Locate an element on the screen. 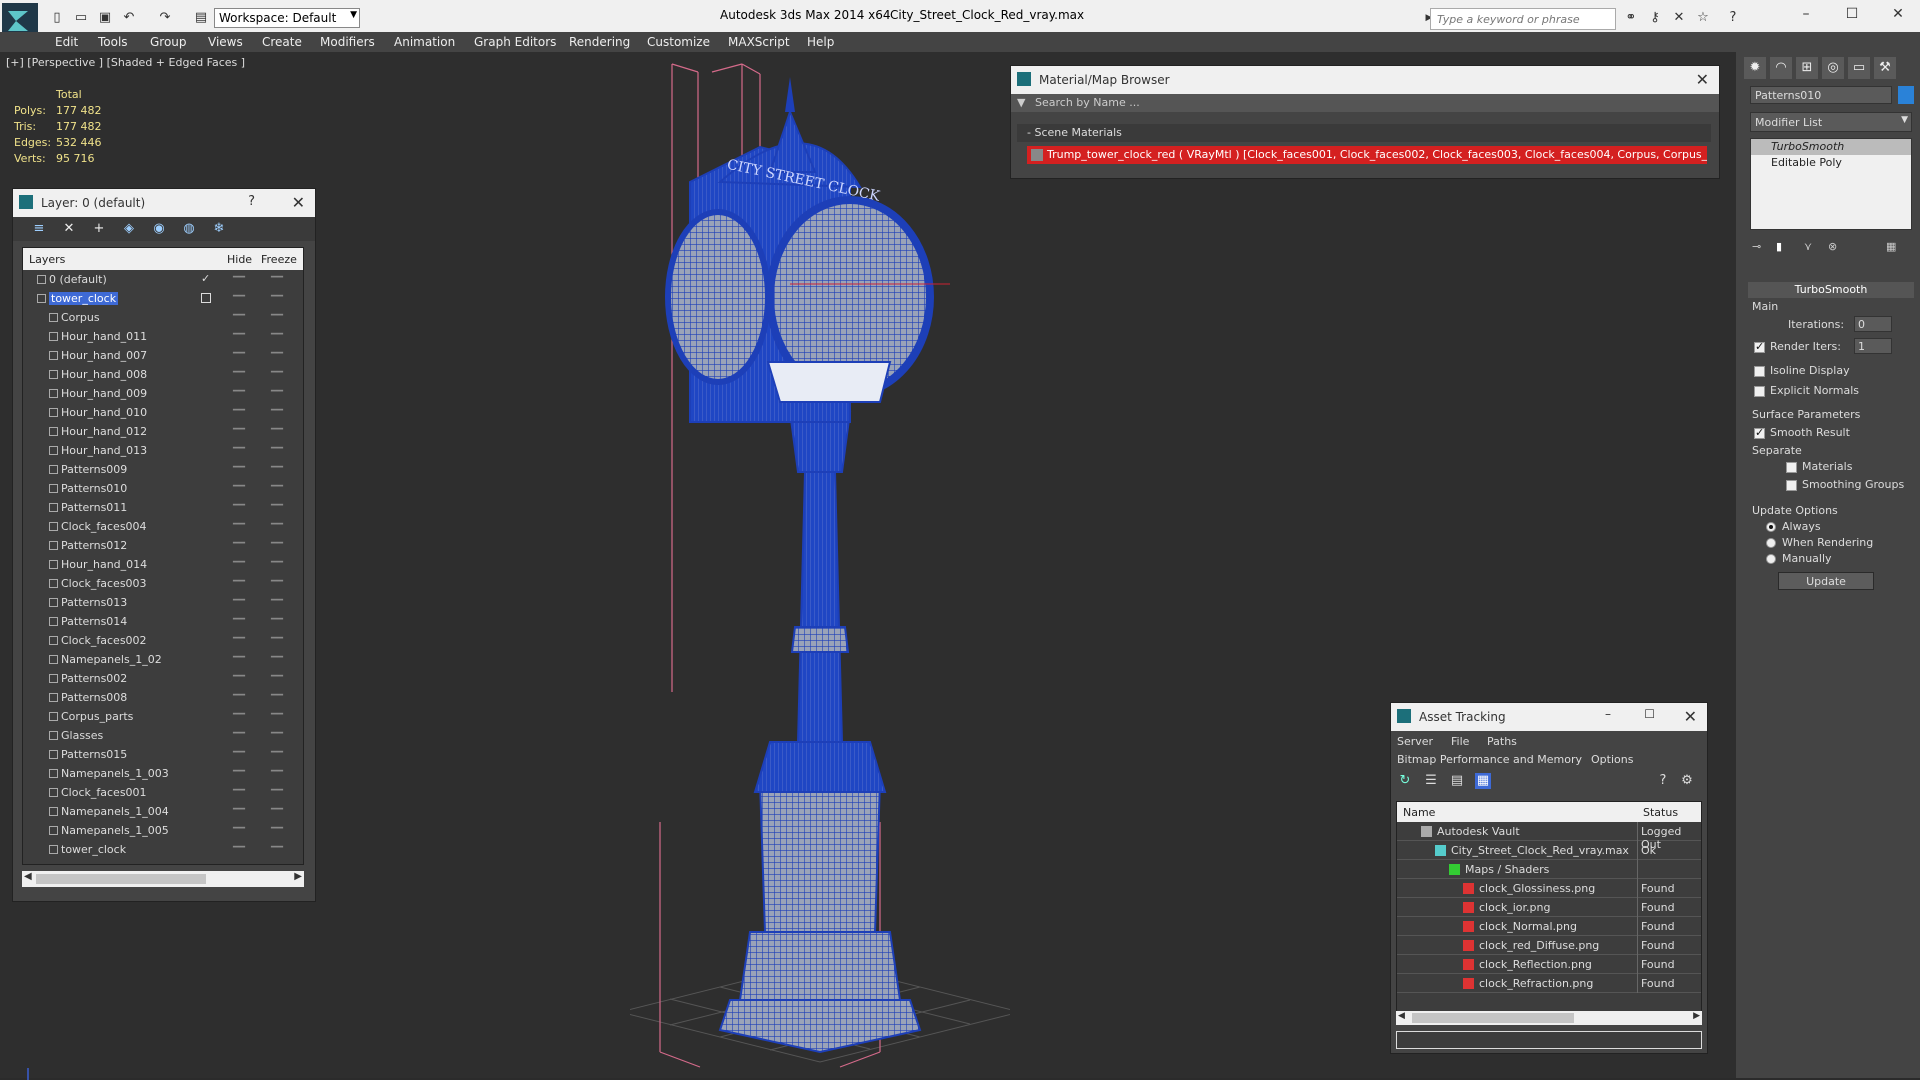 The height and width of the screenshot is (1080, 1920). layer-object-row: Clock_faces004 ━━ ━━ is located at coordinates (163, 526).